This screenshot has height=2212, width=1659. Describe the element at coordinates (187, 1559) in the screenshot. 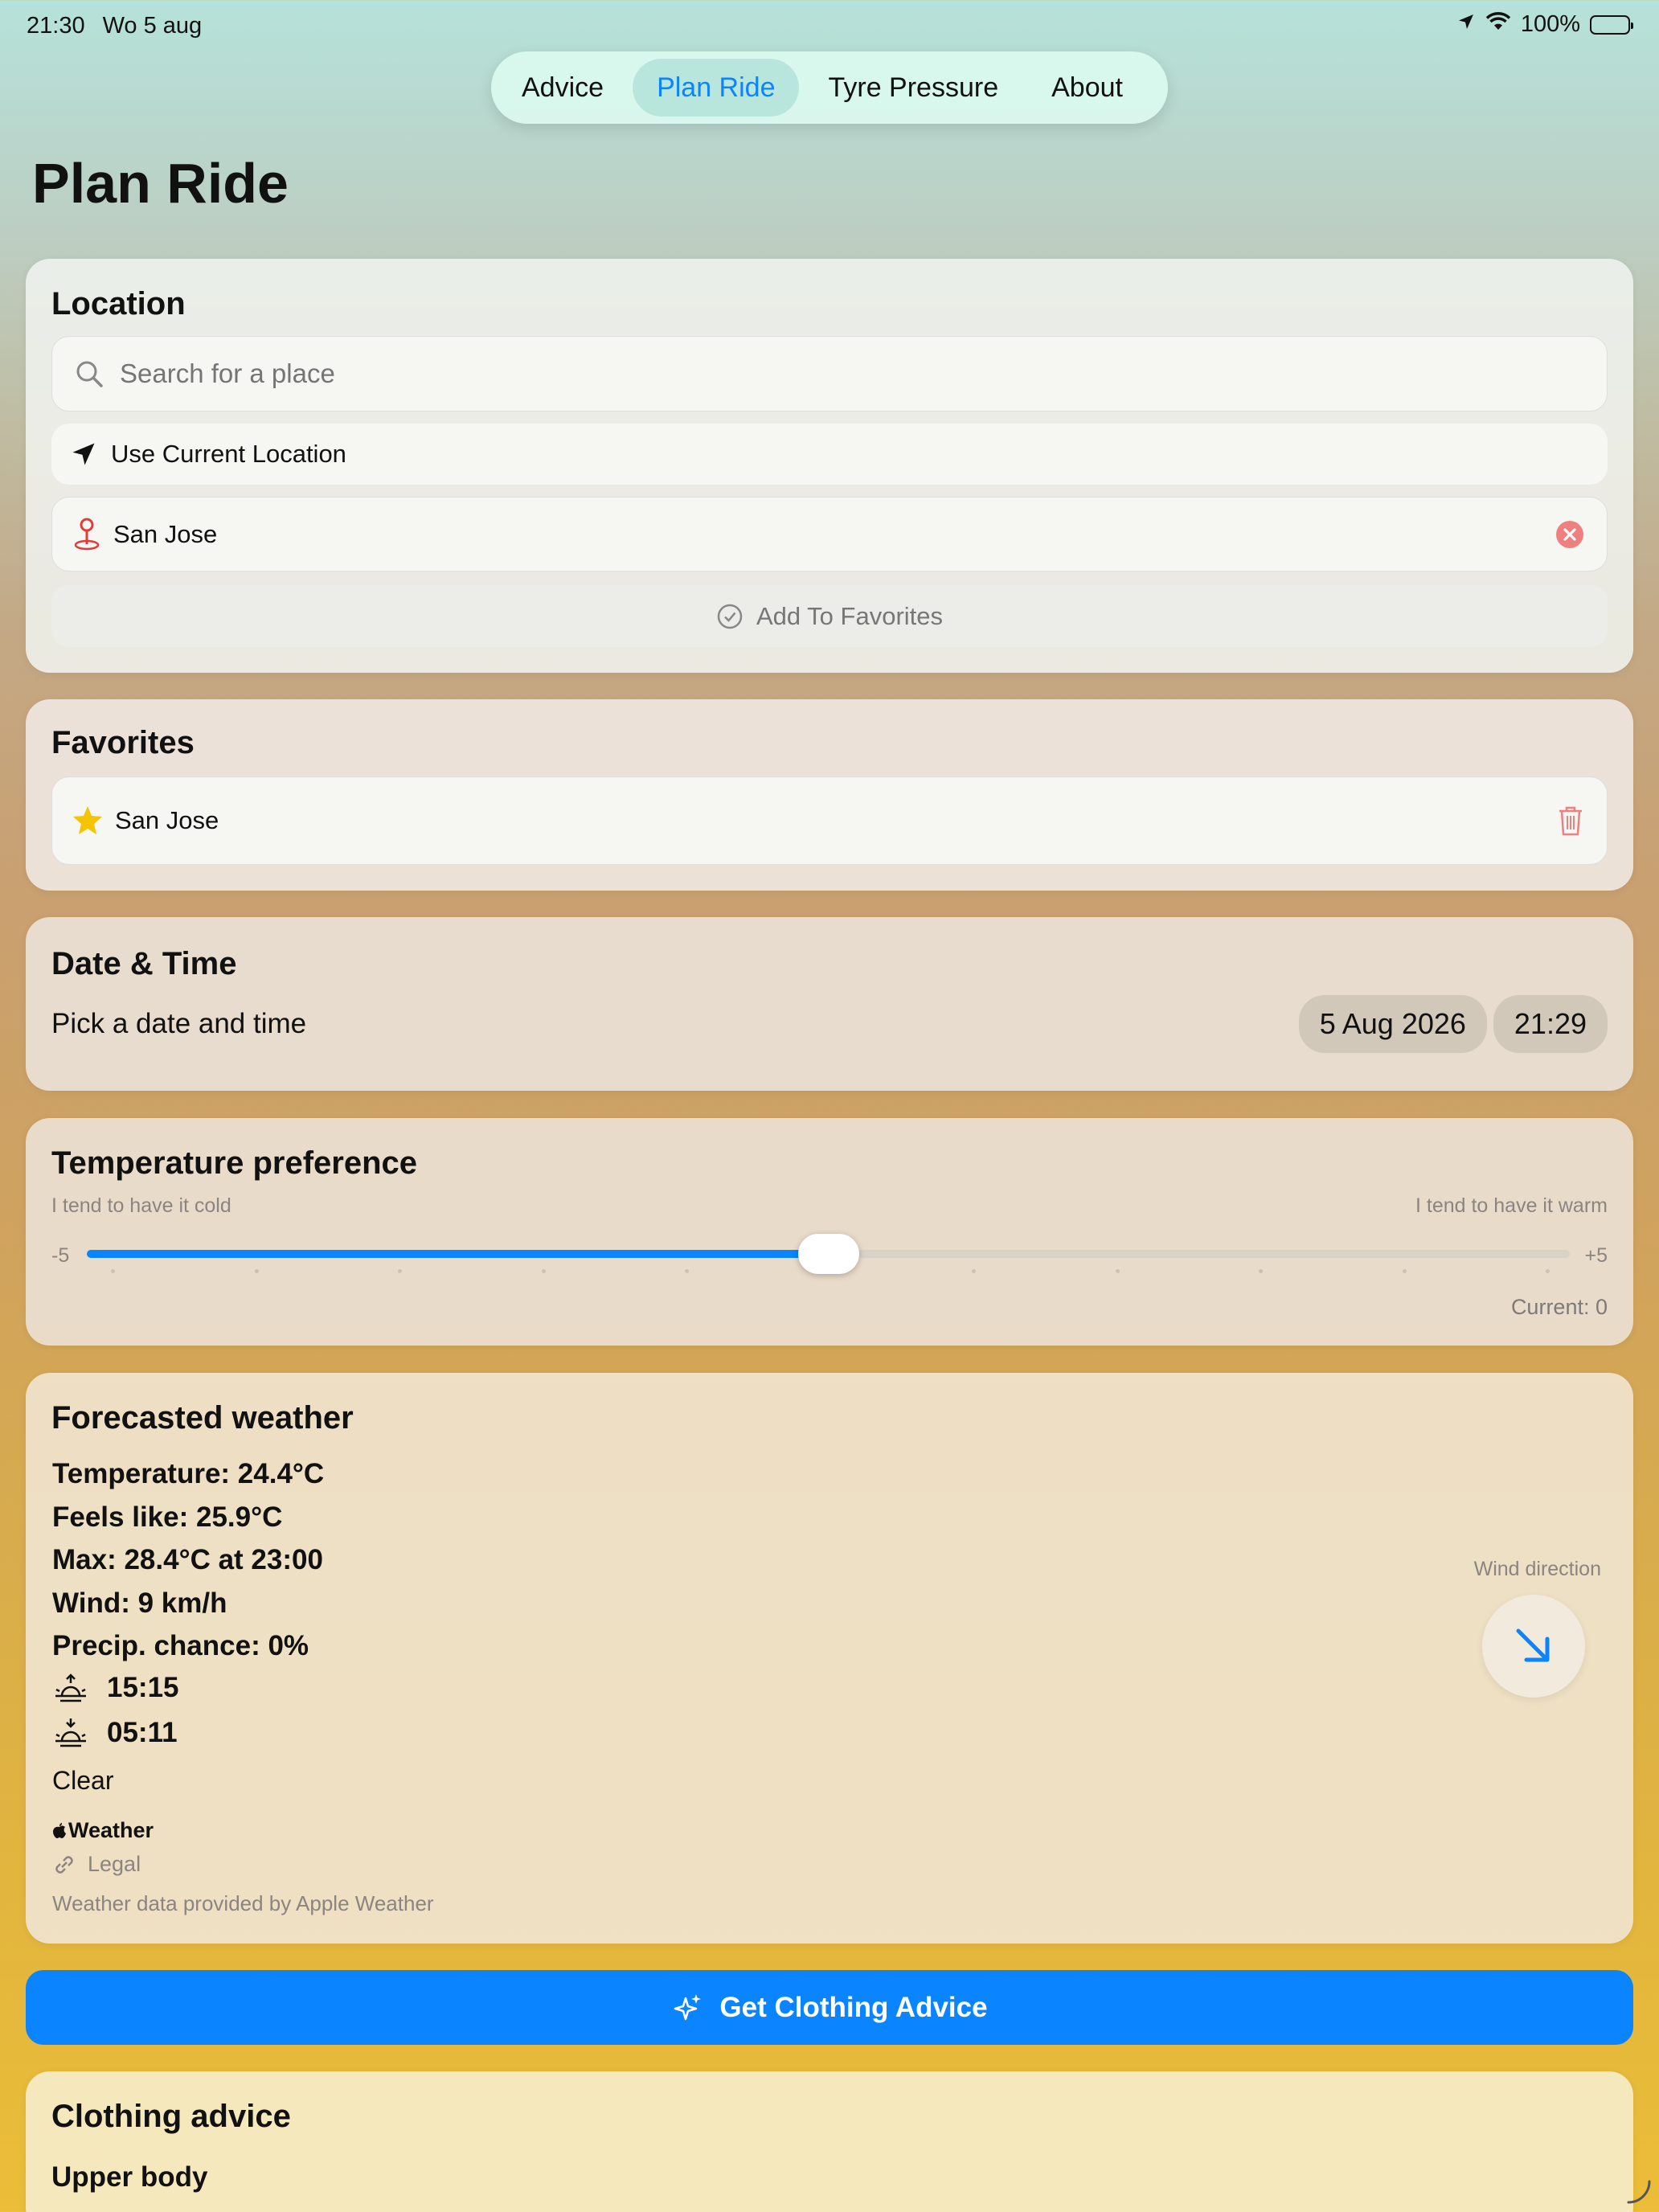

I see `weather-max: Max: 28.4°C at 23:00` at that location.